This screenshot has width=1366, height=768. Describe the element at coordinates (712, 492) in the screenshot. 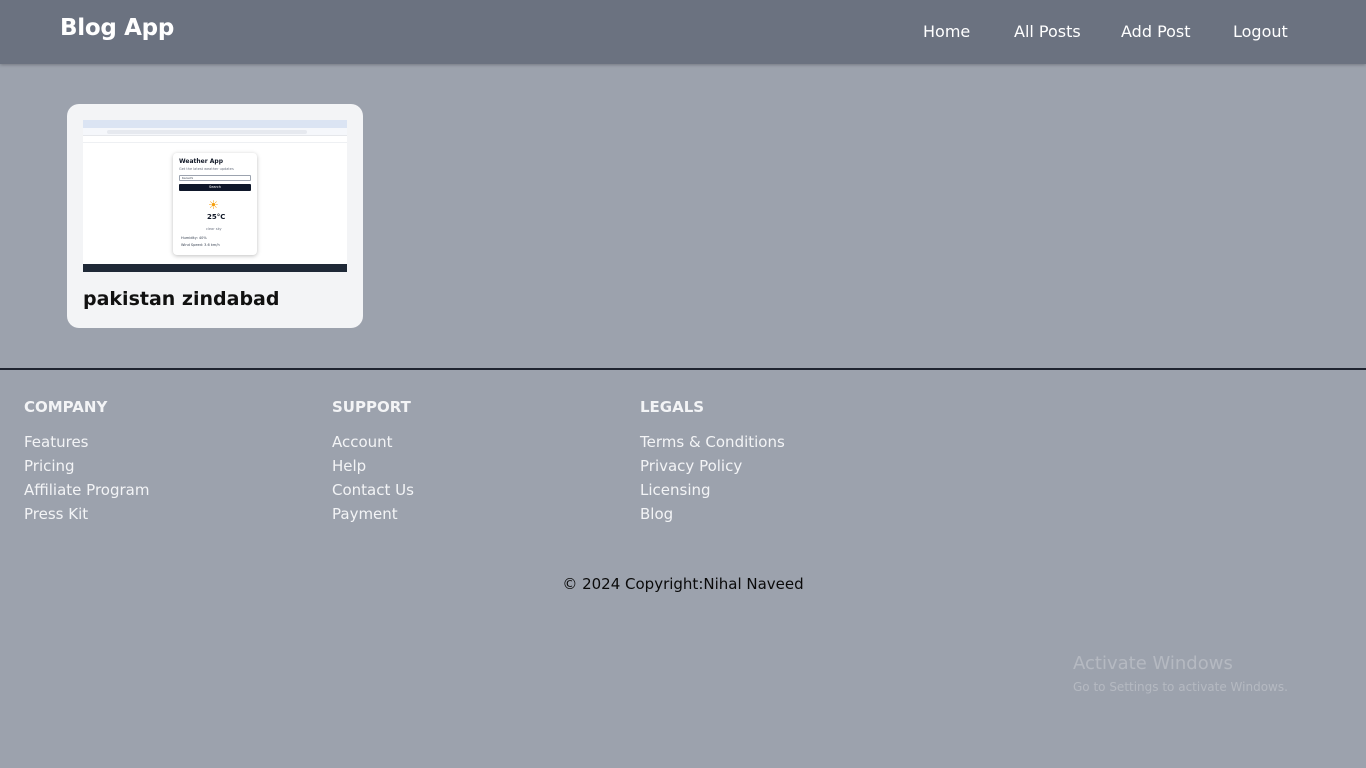

I see `footer-link-licensing: Licensing` at that location.